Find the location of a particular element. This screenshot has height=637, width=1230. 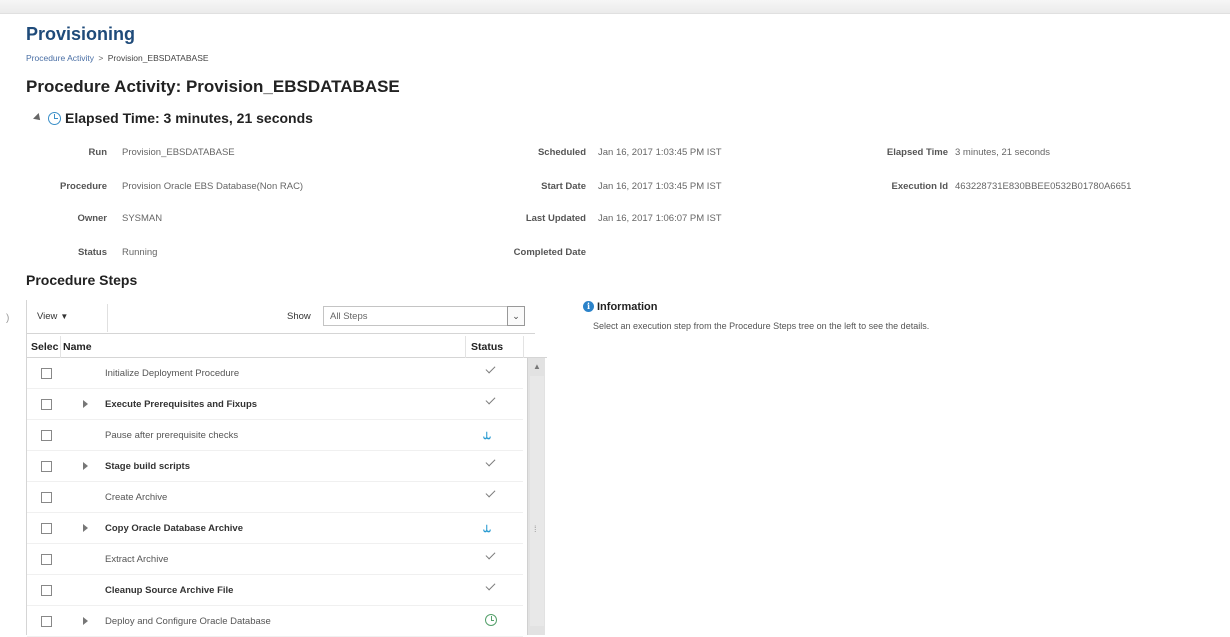

scrollbar-thumb is located at coordinates (537, 501).